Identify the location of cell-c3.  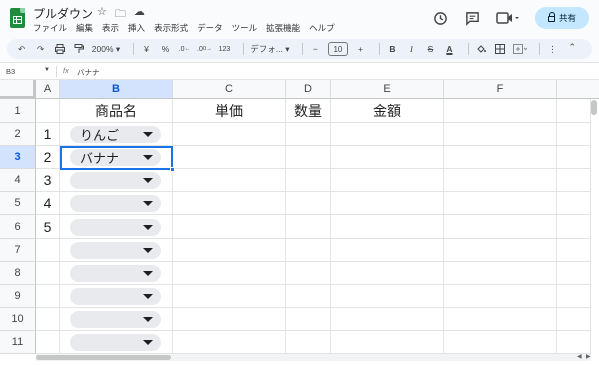
(229, 157).